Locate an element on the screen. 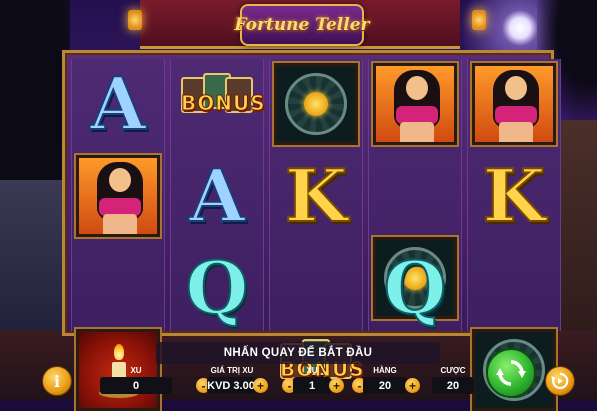  lines-value: 20 is located at coordinates (385, 385).